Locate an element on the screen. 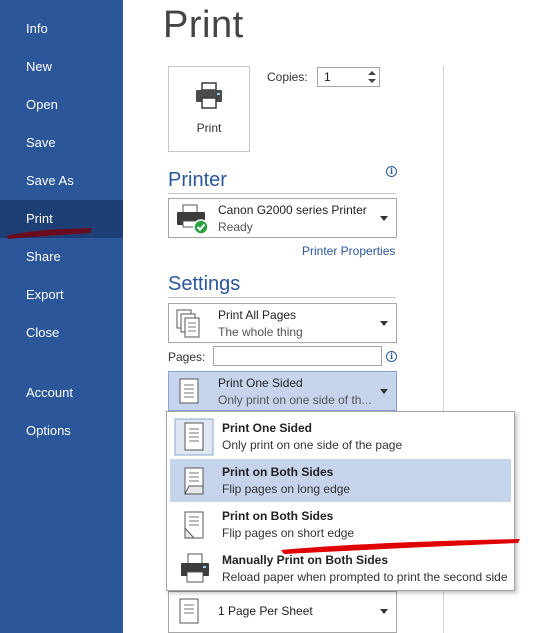 The image size is (558, 633). pages-range-select: Print All Pages The whole thing is located at coordinates (282, 323).